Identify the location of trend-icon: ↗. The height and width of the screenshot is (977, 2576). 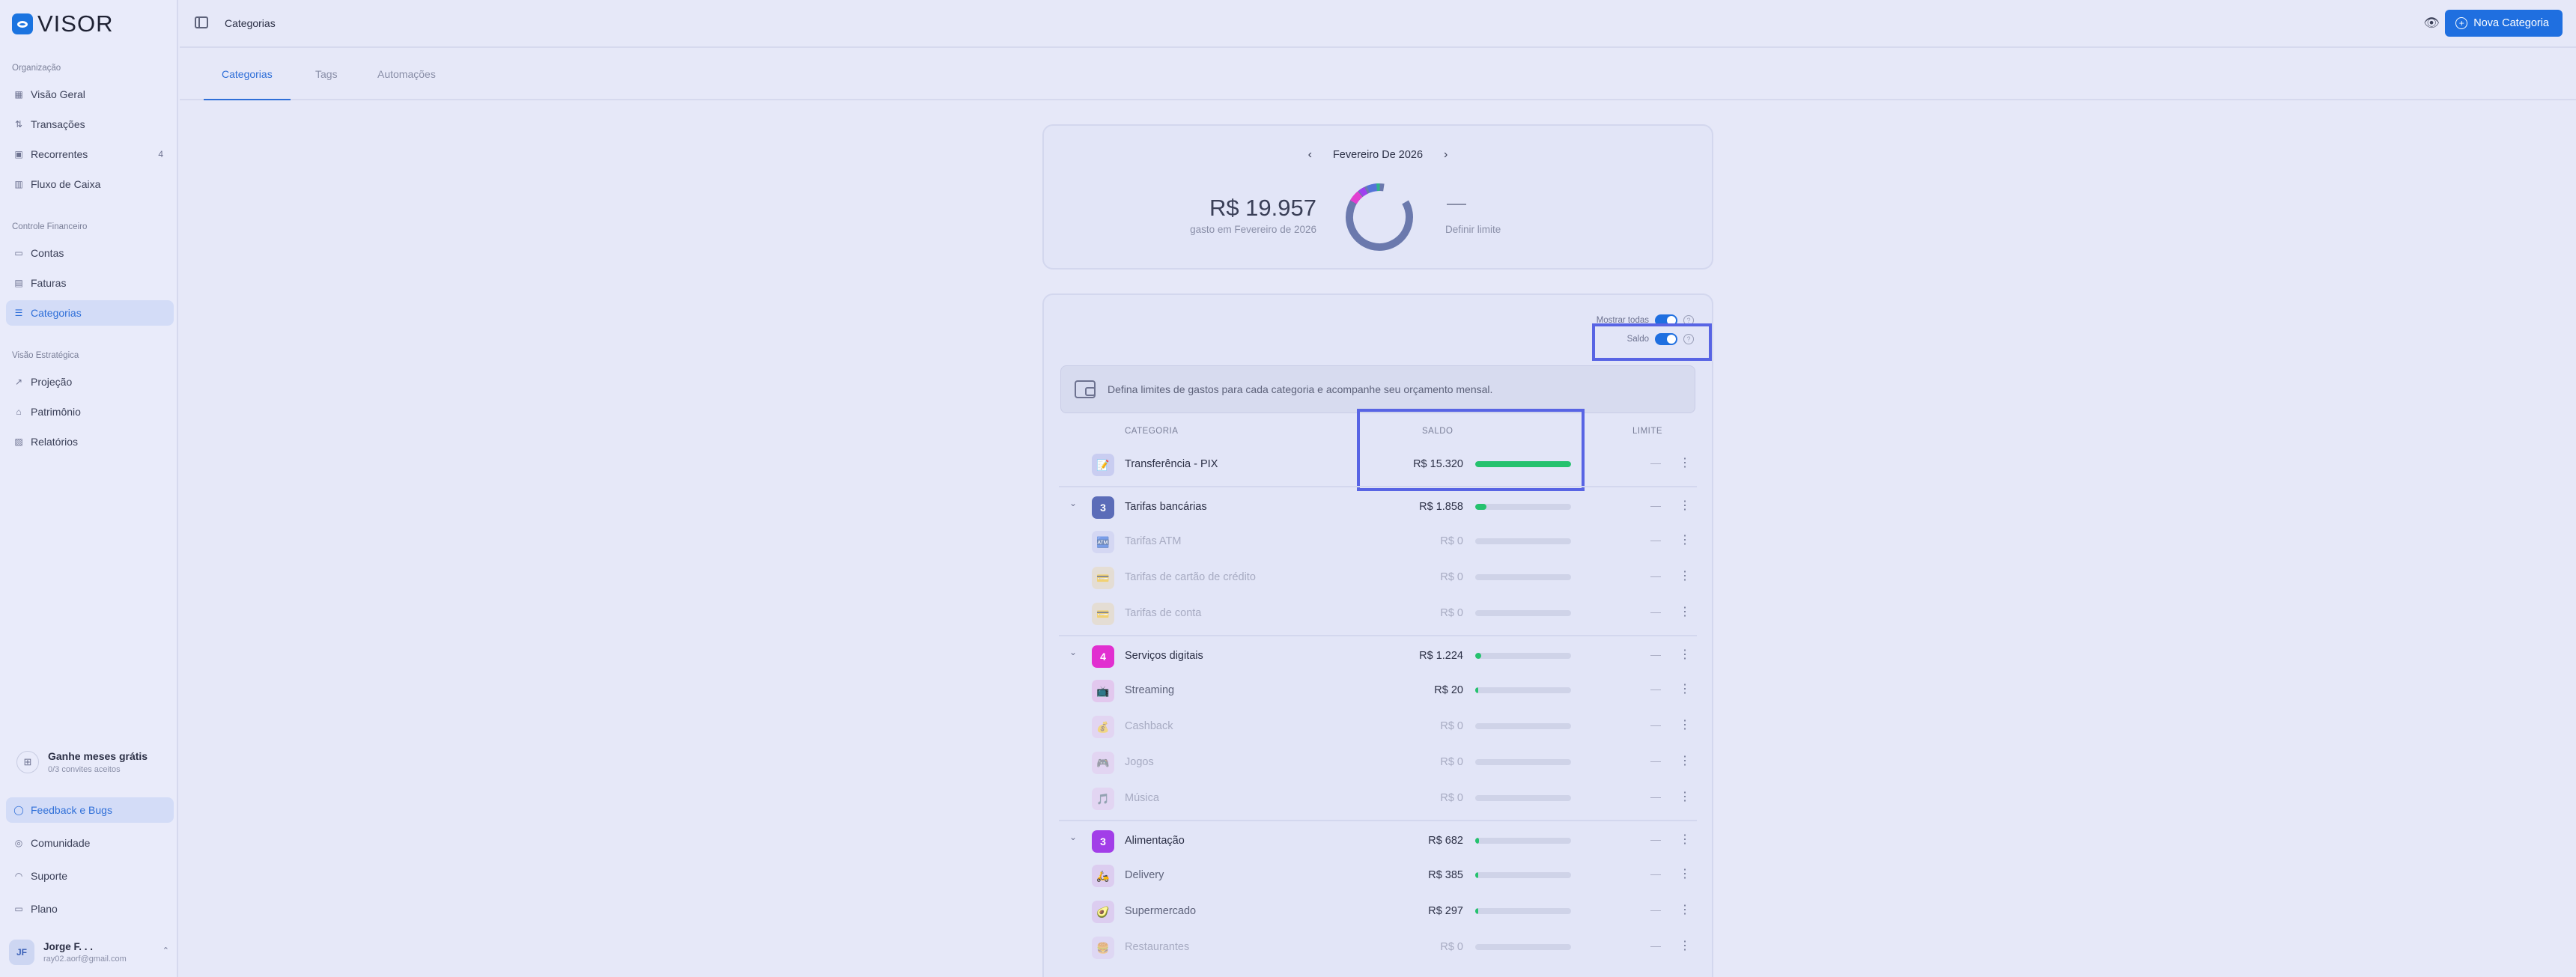
(18, 382).